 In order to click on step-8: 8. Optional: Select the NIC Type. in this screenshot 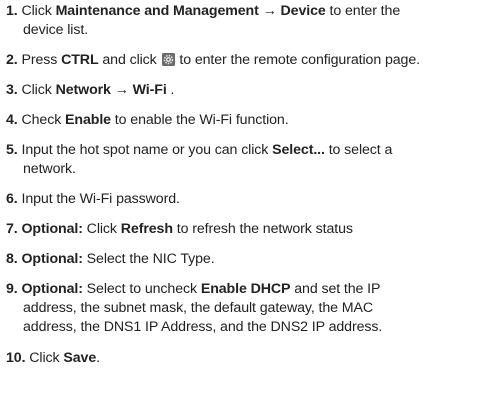, I will do `click(251, 259)`.